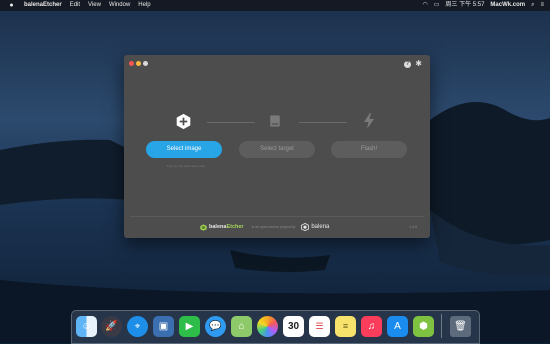 Image resolution: width=550 pixels, height=344 pixels. I want to click on app-store-icon: A, so click(397, 326).